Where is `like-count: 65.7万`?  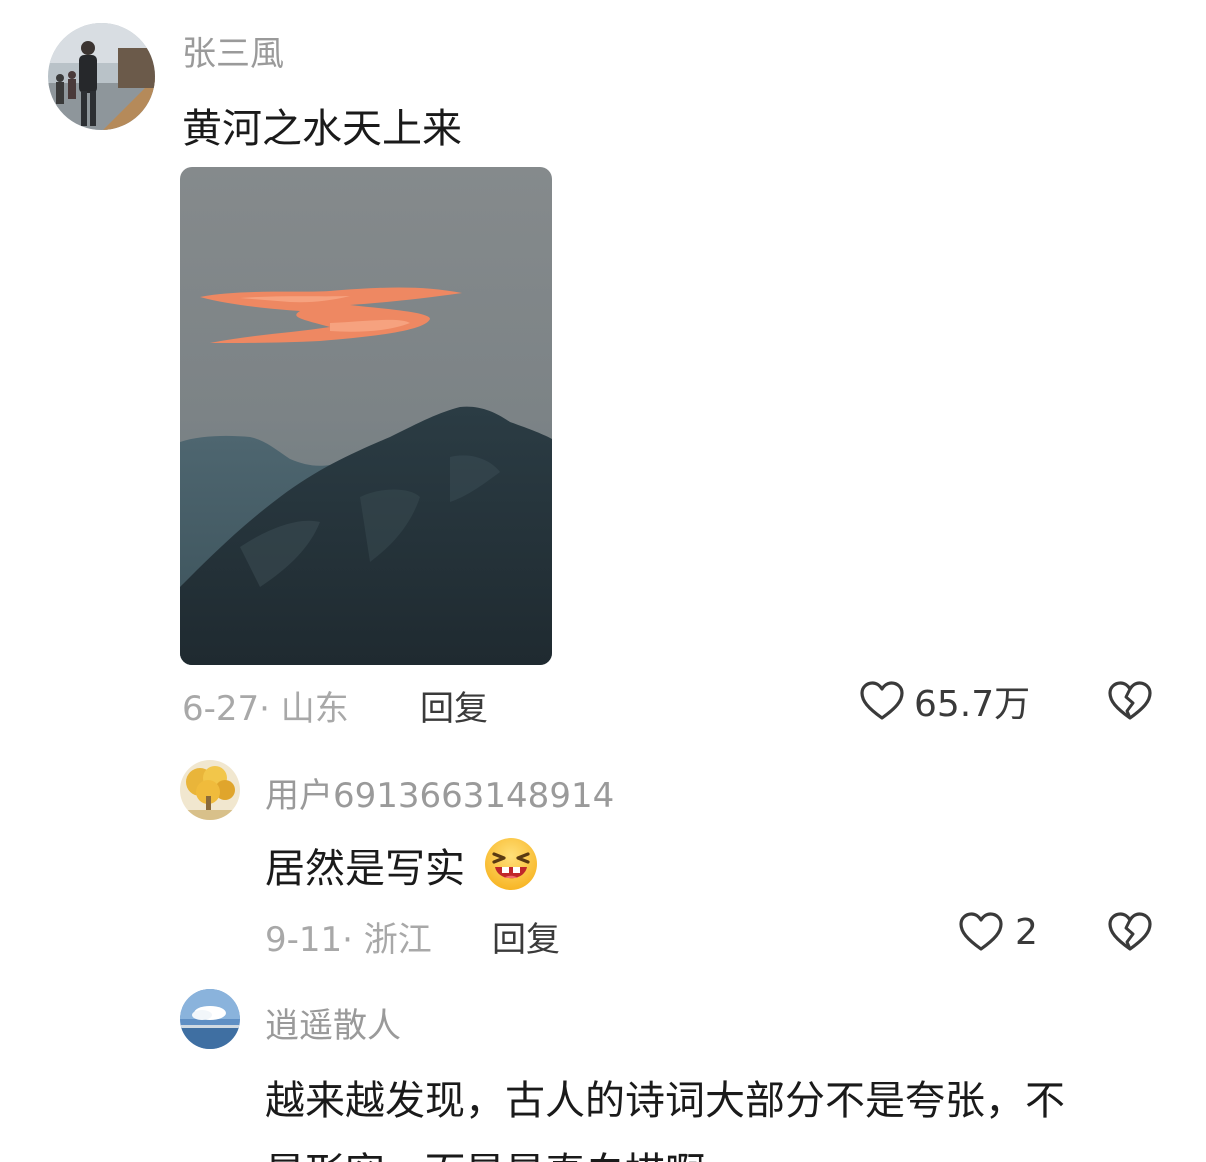
like-count: 65.7万 is located at coordinates (972, 704).